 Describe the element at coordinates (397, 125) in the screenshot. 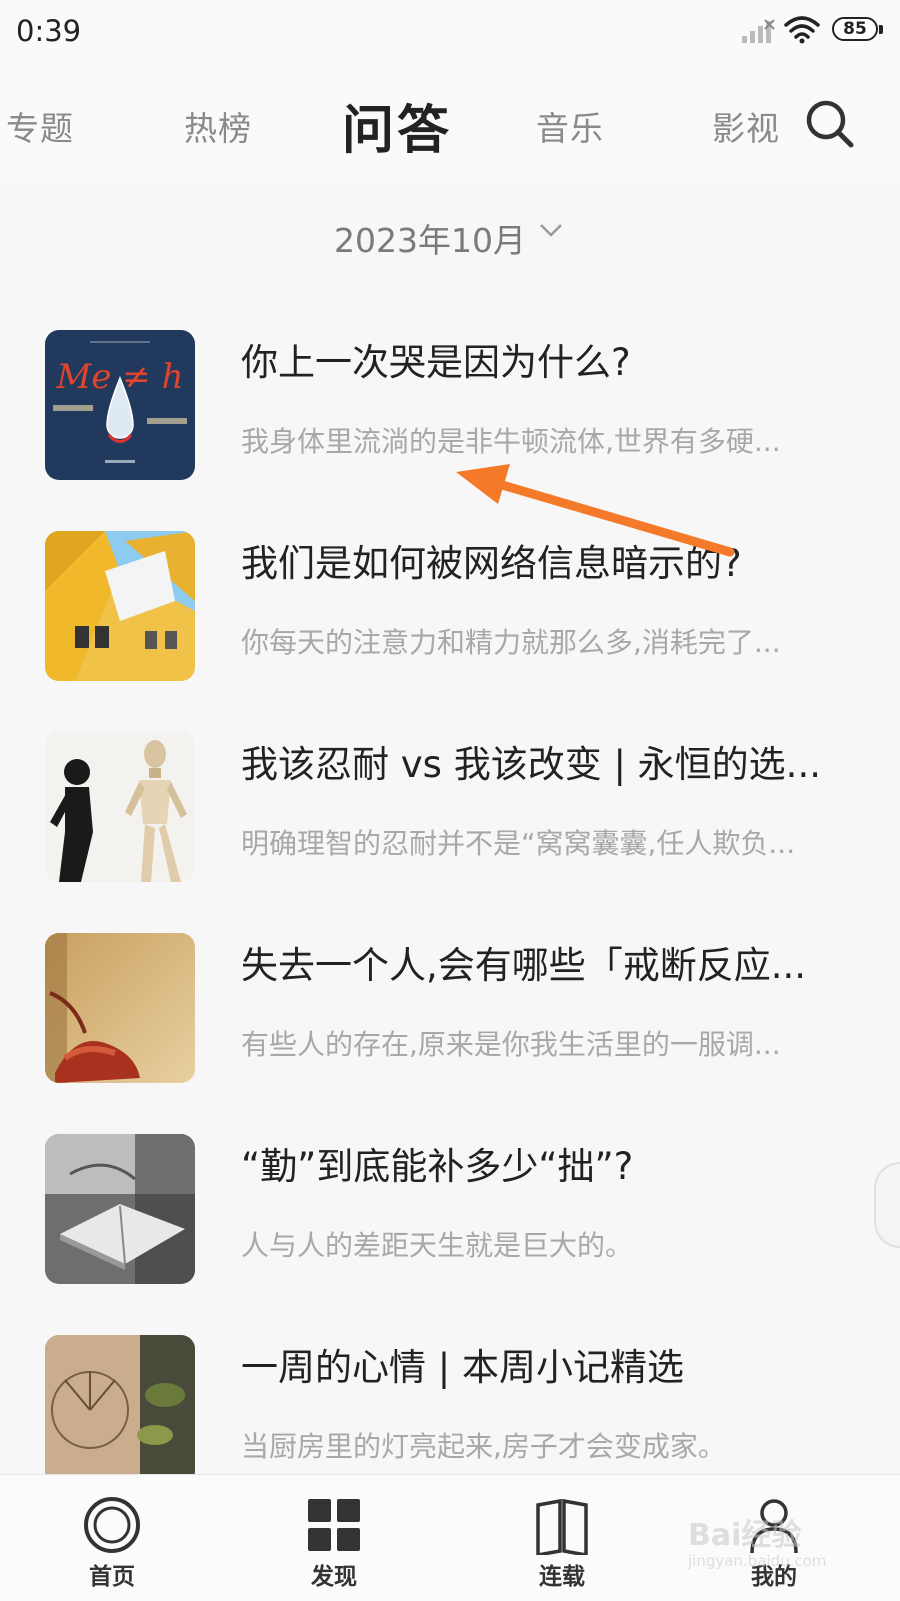

I see `tab-wenda: 问答` at that location.